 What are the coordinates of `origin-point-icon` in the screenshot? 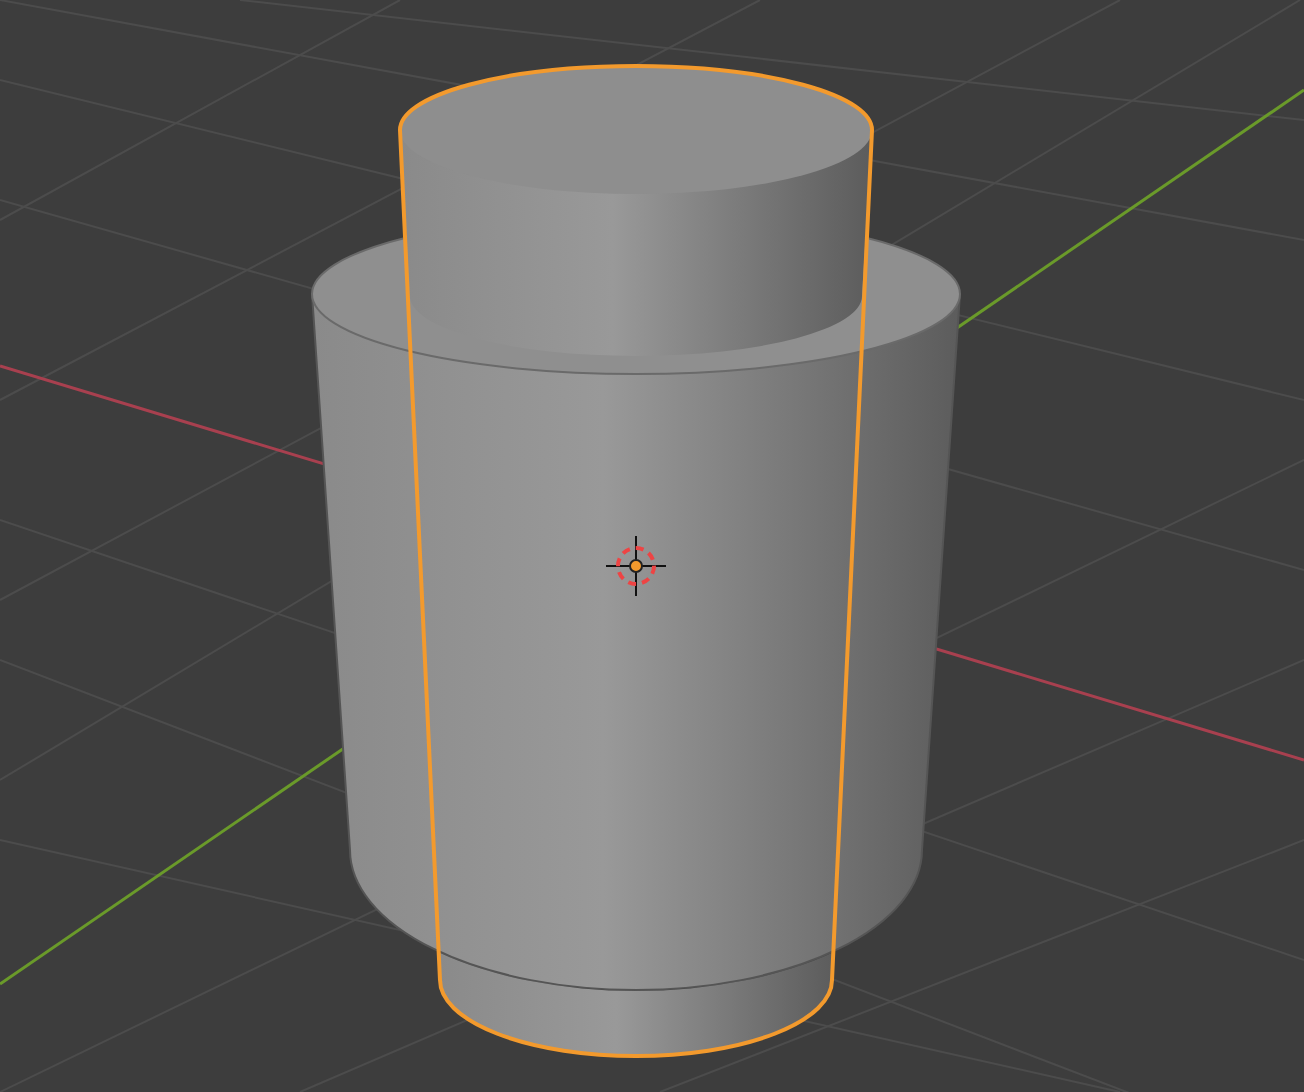 It's located at (636, 566).